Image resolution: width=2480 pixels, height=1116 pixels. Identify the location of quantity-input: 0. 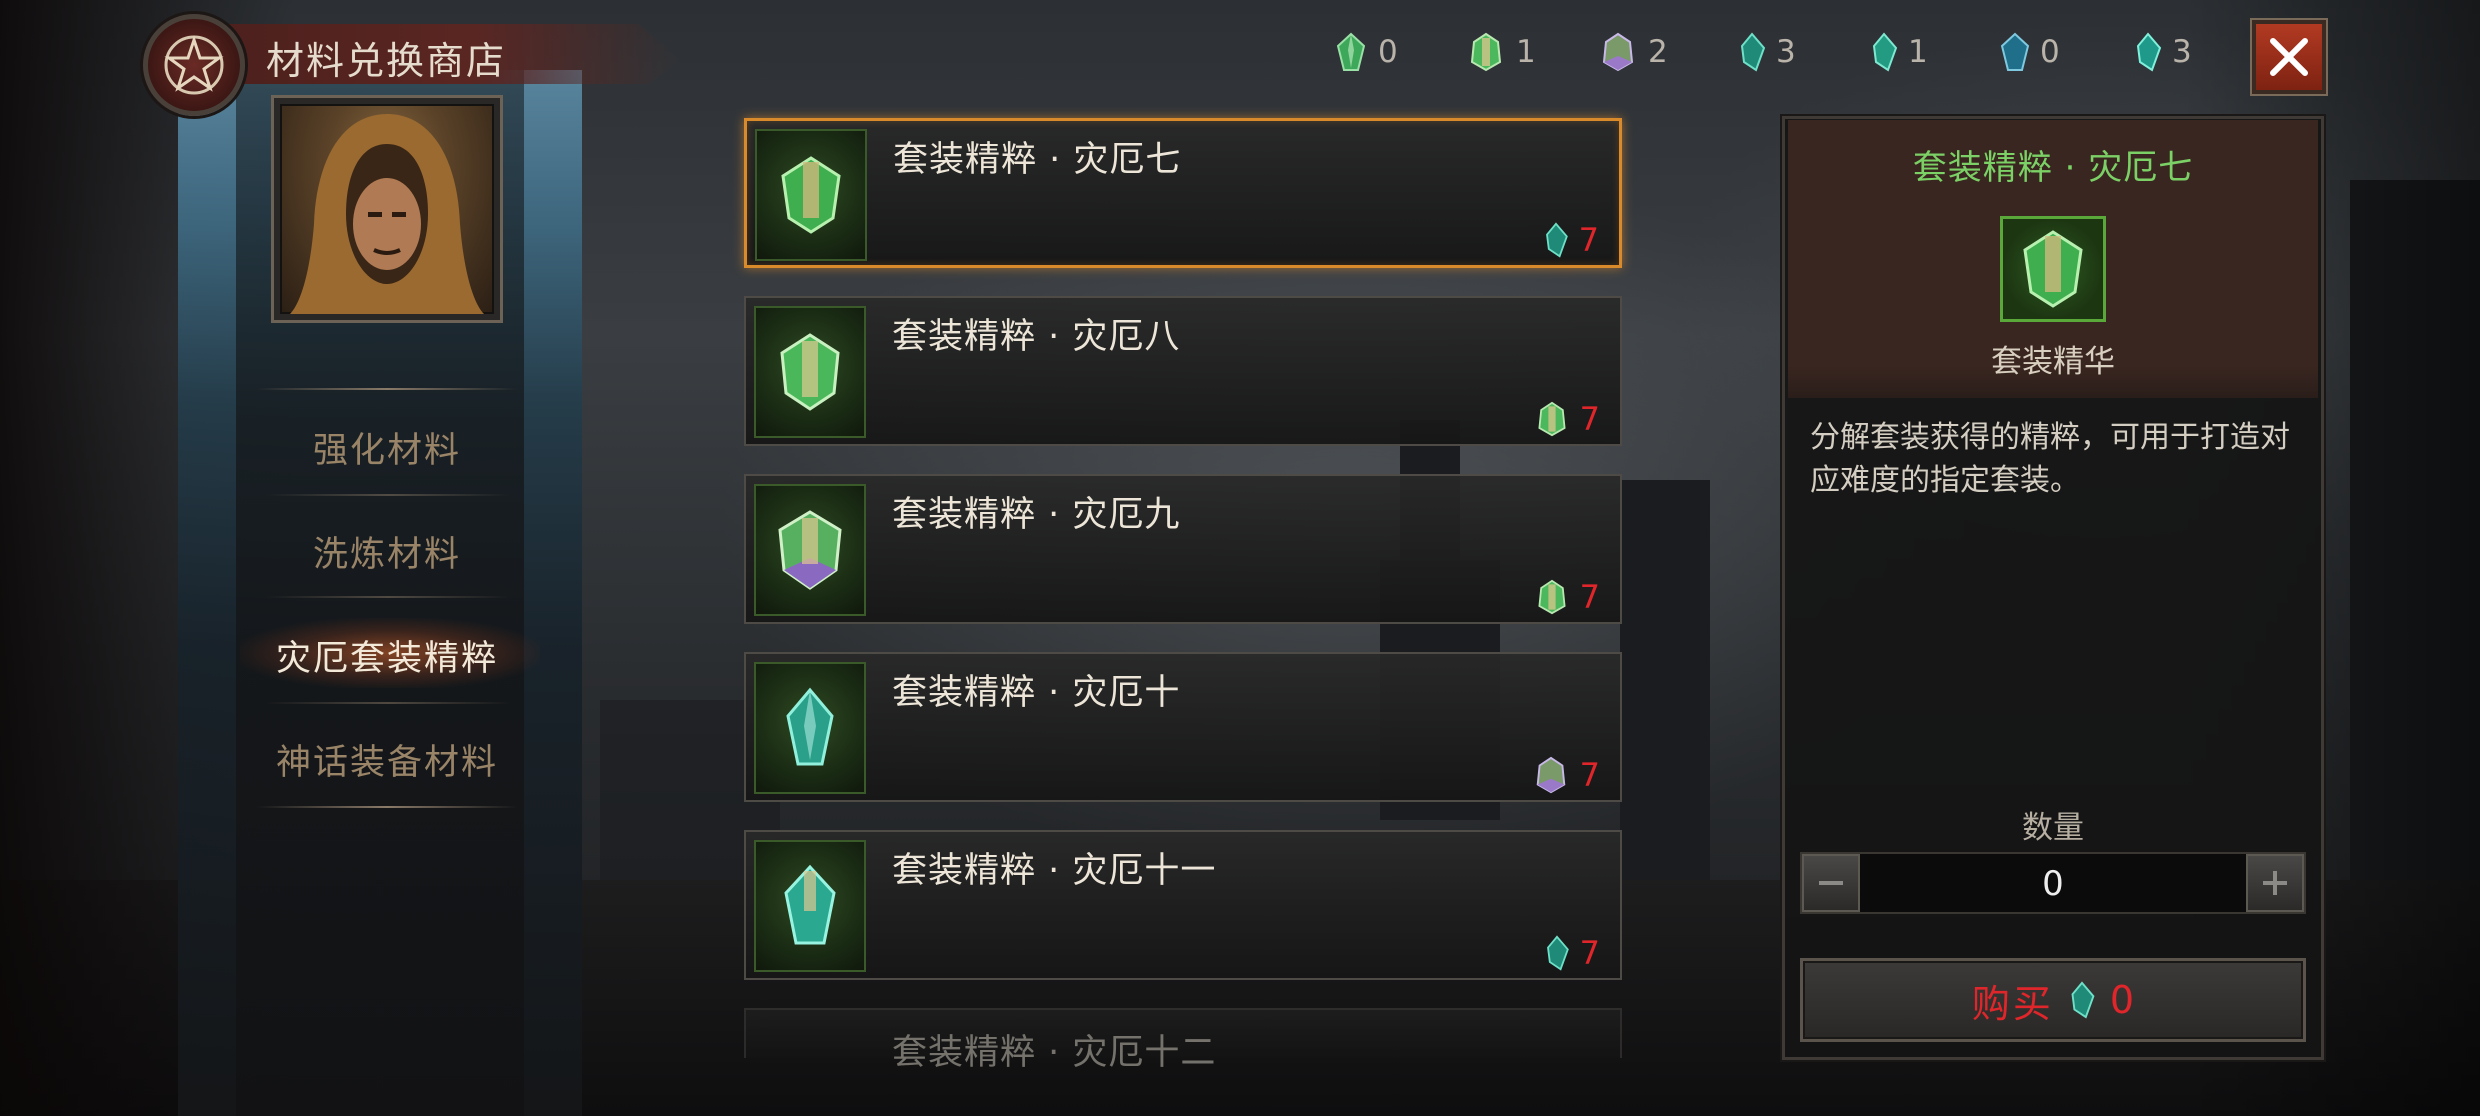
(2053, 884).